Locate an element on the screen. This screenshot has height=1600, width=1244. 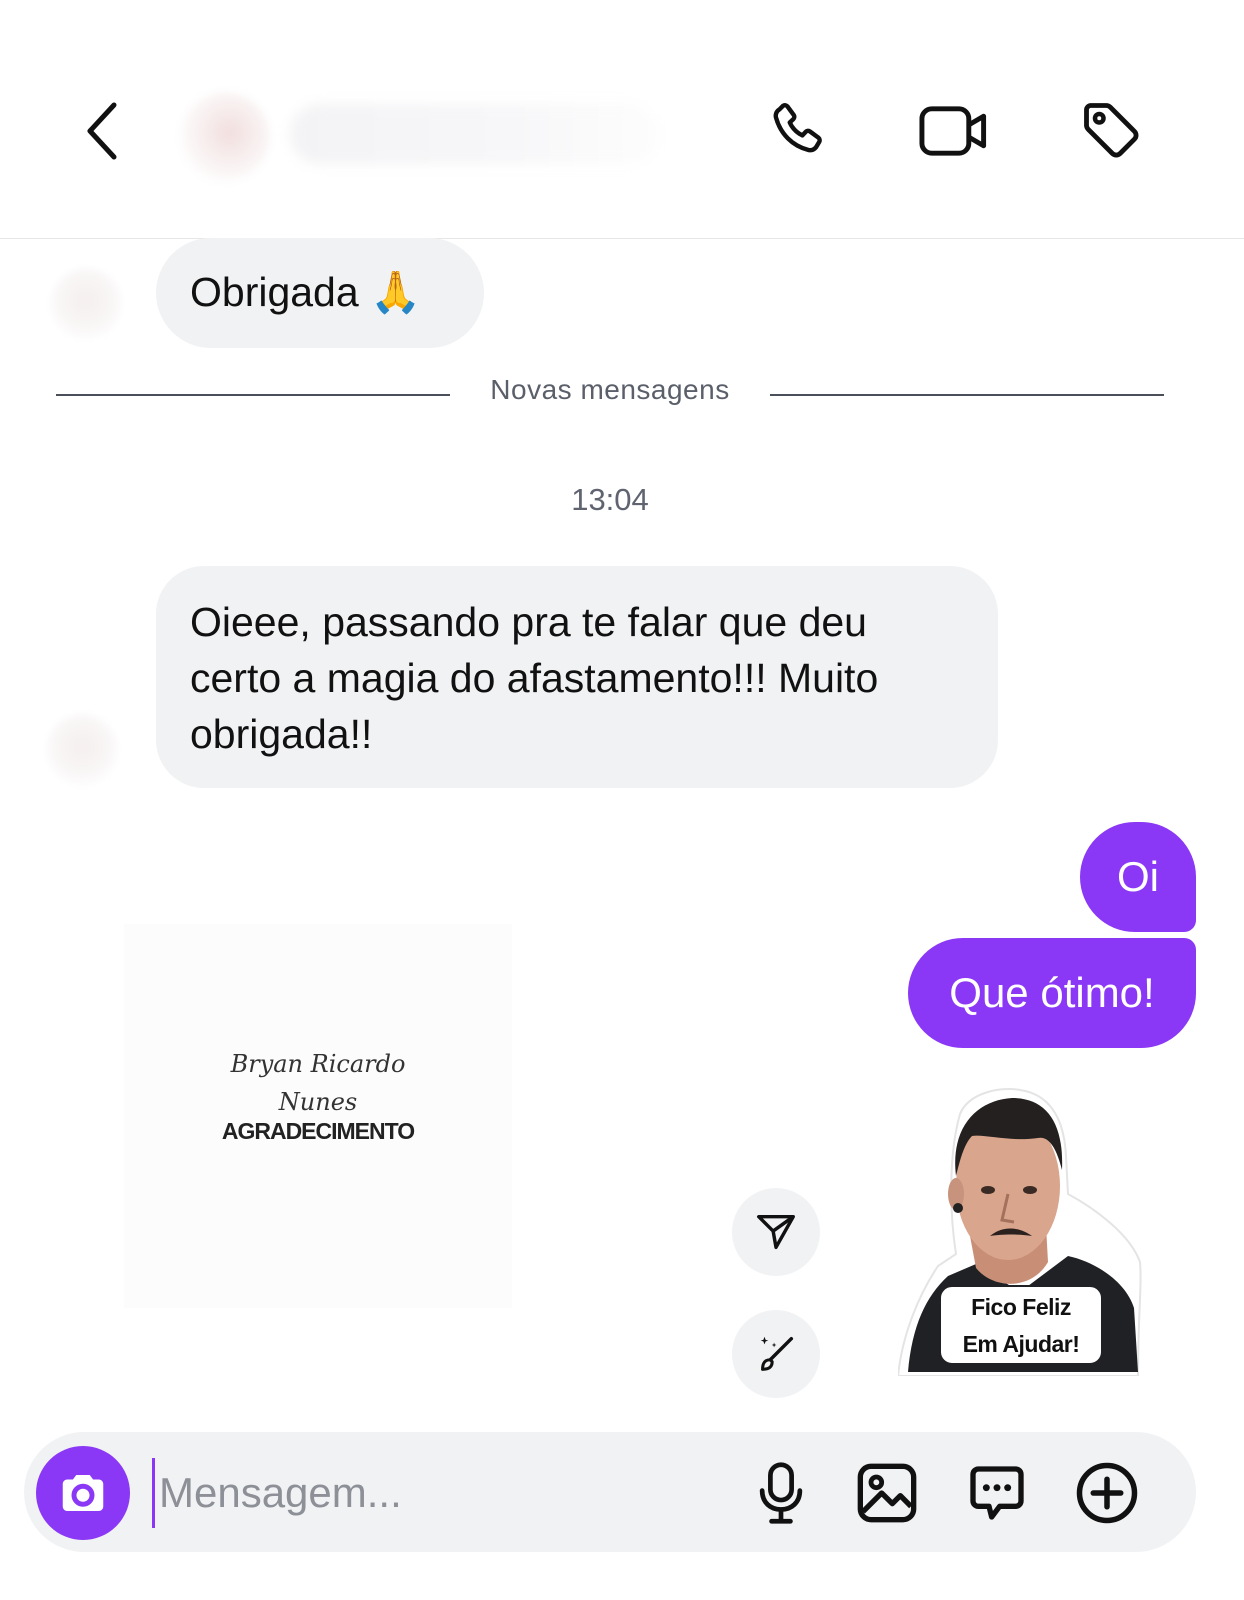
divider-line-left is located at coordinates (253, 395).